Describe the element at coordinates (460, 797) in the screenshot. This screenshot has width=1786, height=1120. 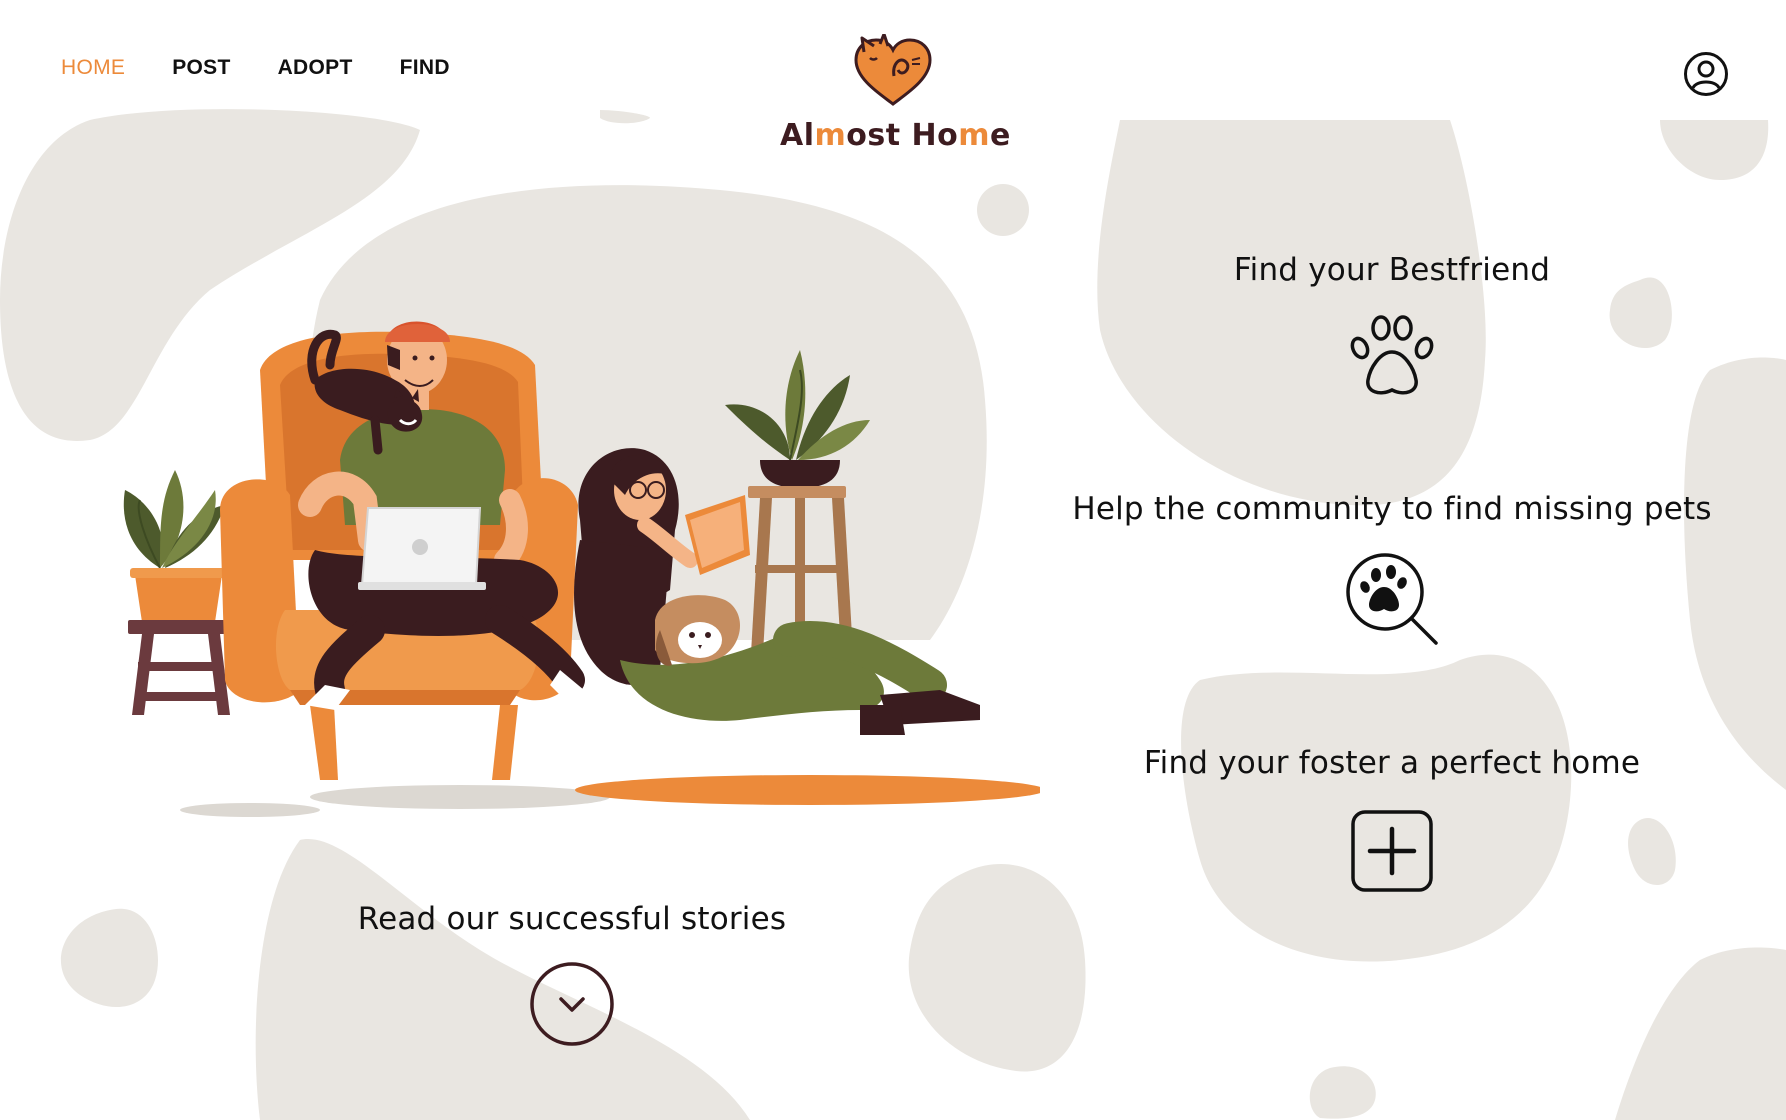
I see `armchair-shadow` at that location.